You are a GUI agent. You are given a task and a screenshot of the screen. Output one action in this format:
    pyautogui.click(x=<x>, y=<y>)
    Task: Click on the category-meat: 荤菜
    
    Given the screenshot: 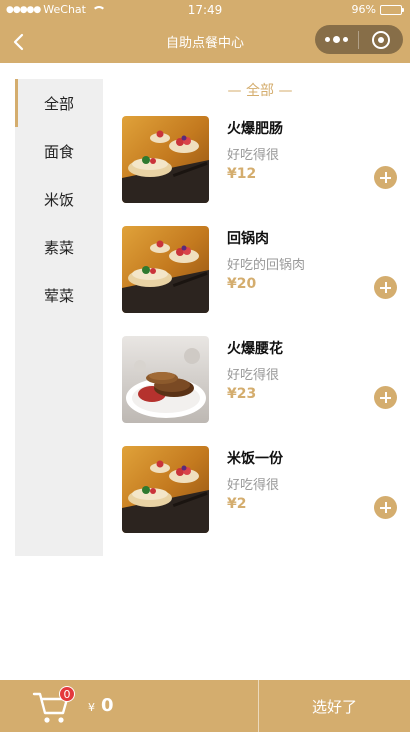 What is the action you would take?
    pyautogui.click(x=59, y=295)
    